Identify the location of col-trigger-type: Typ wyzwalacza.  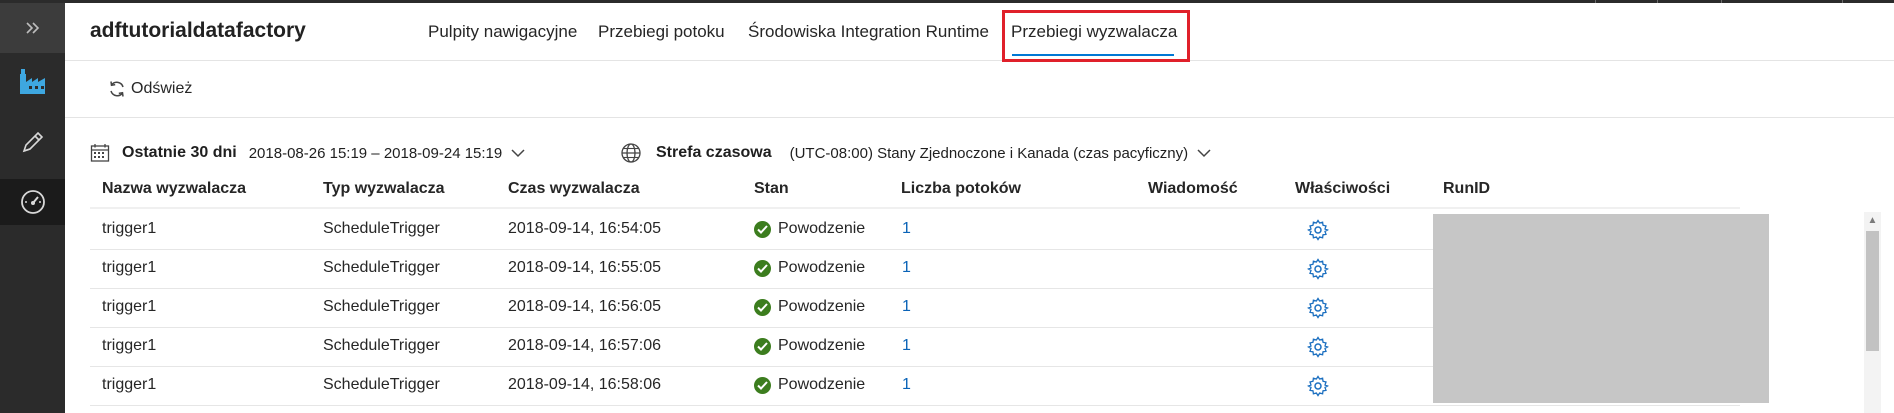
(384, 189).